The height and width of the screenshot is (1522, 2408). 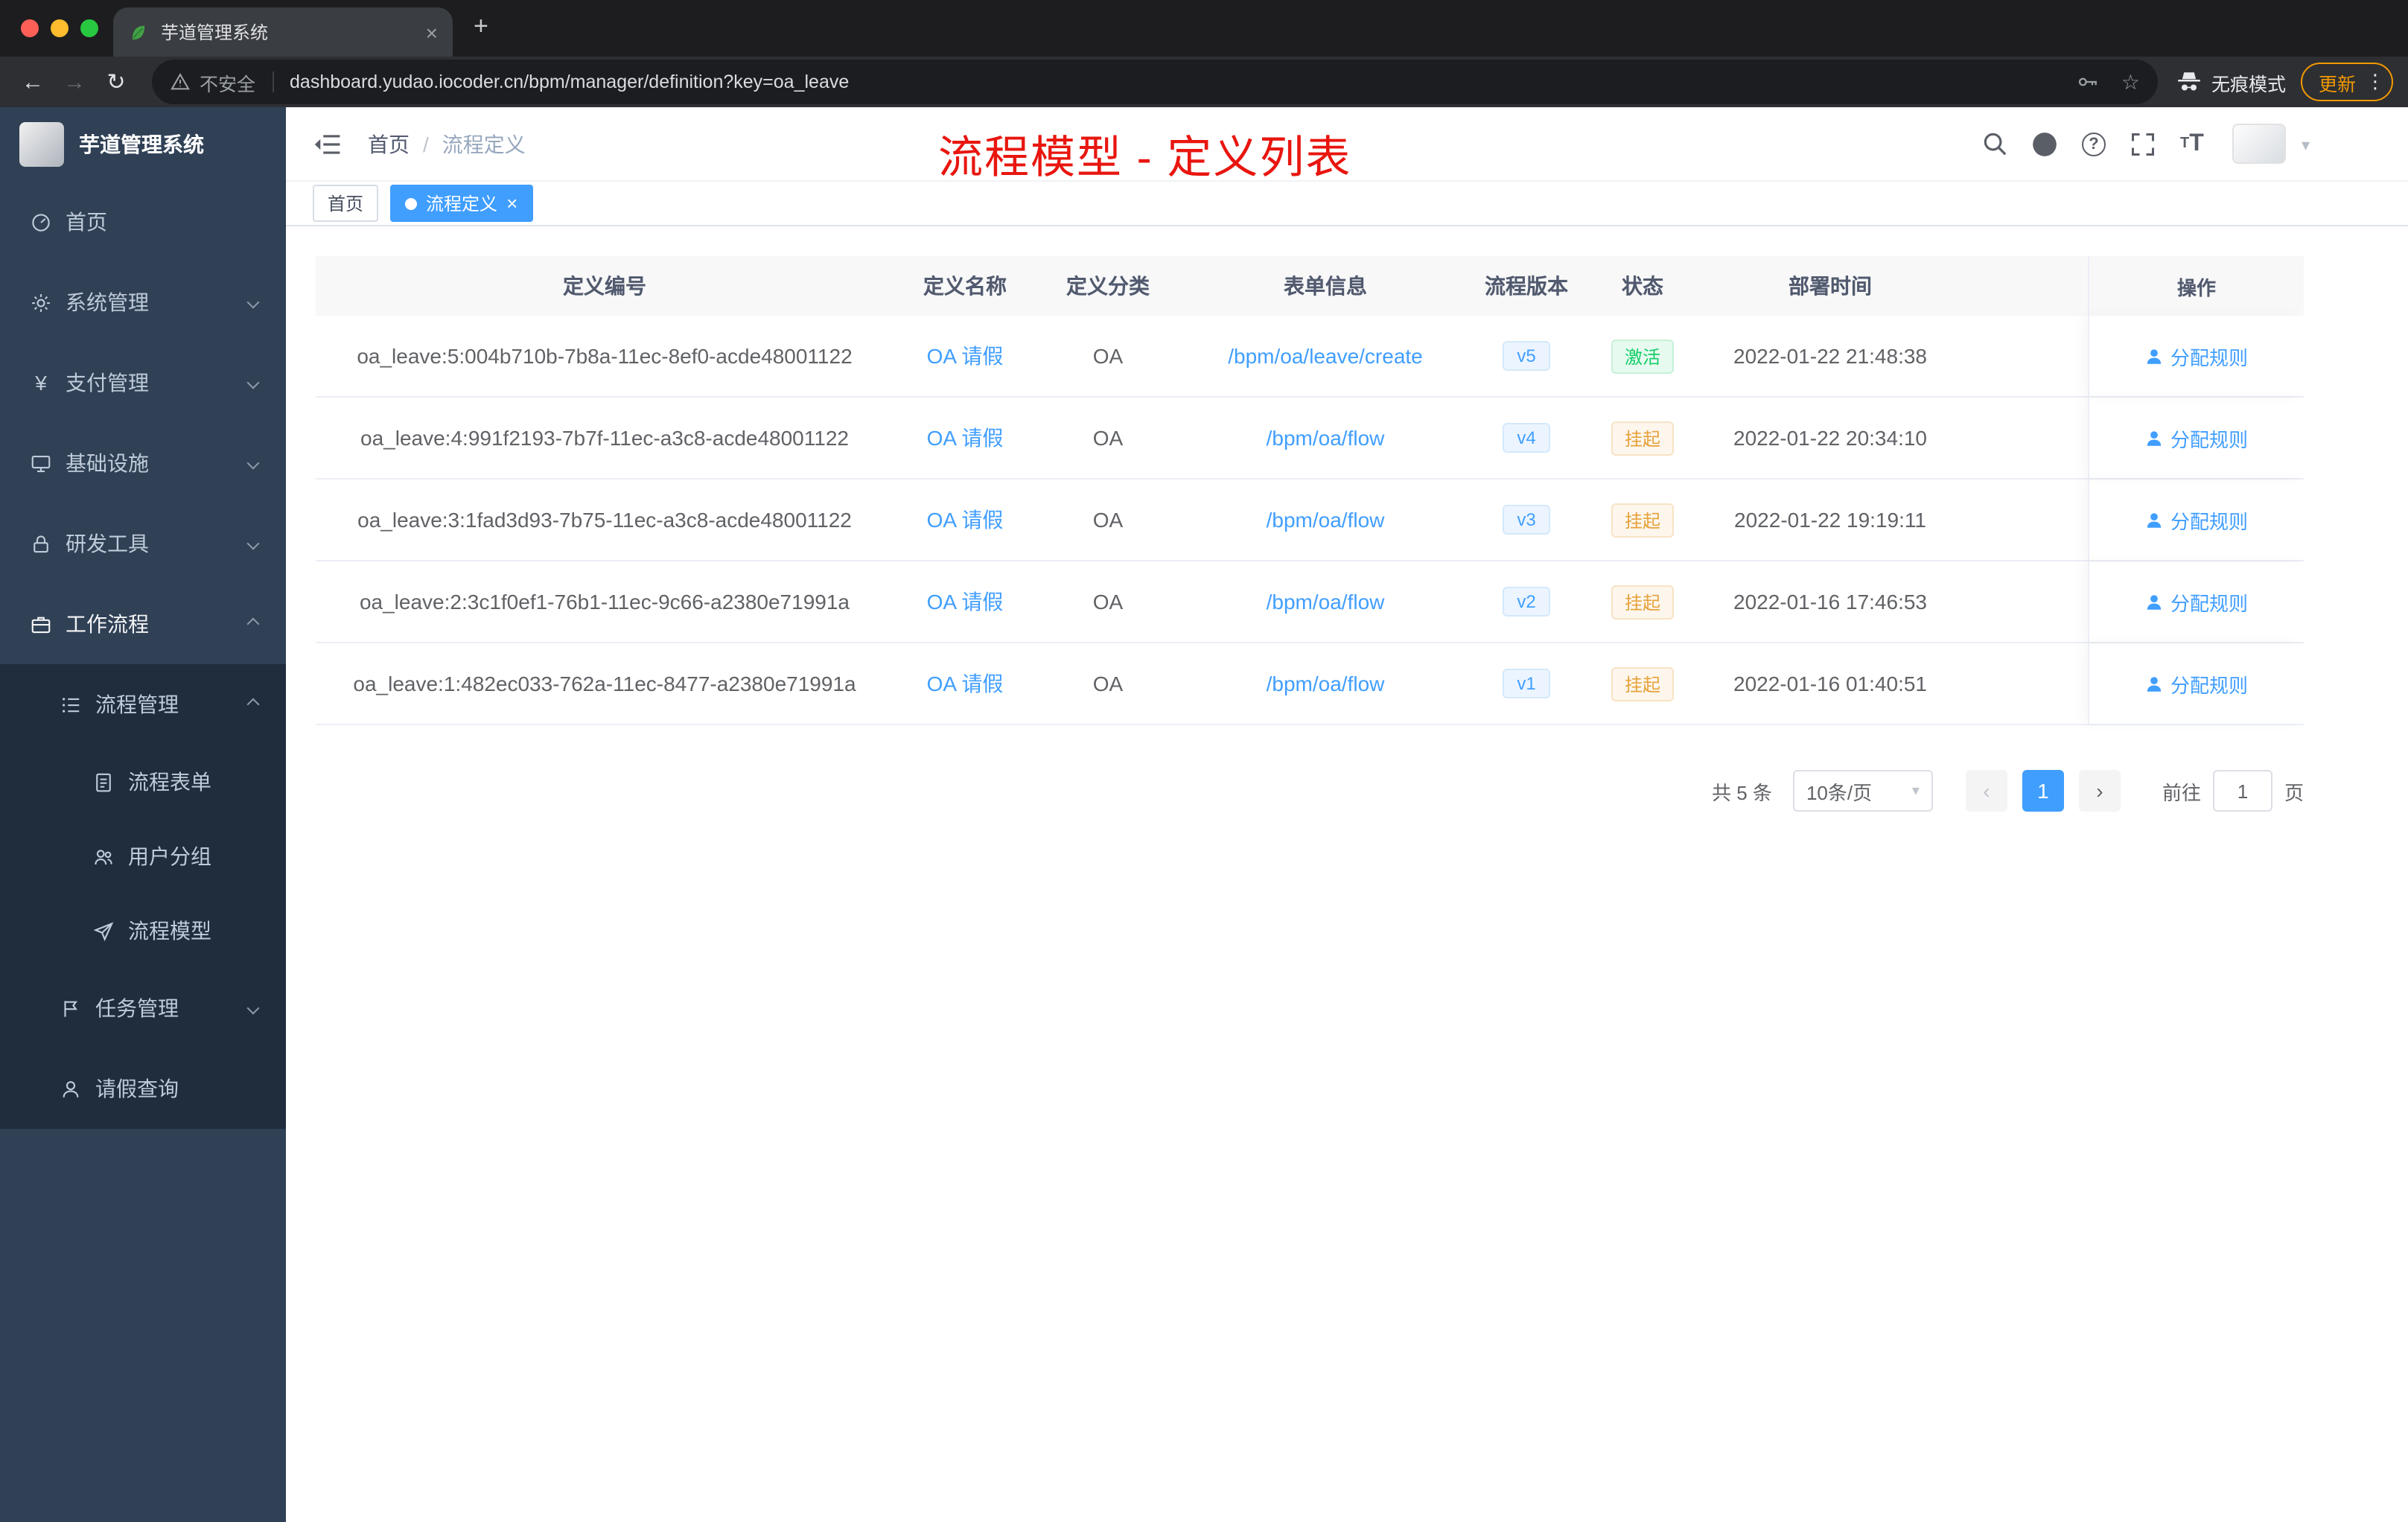 I want to click on github-icon, so click(x=2045, y=144).